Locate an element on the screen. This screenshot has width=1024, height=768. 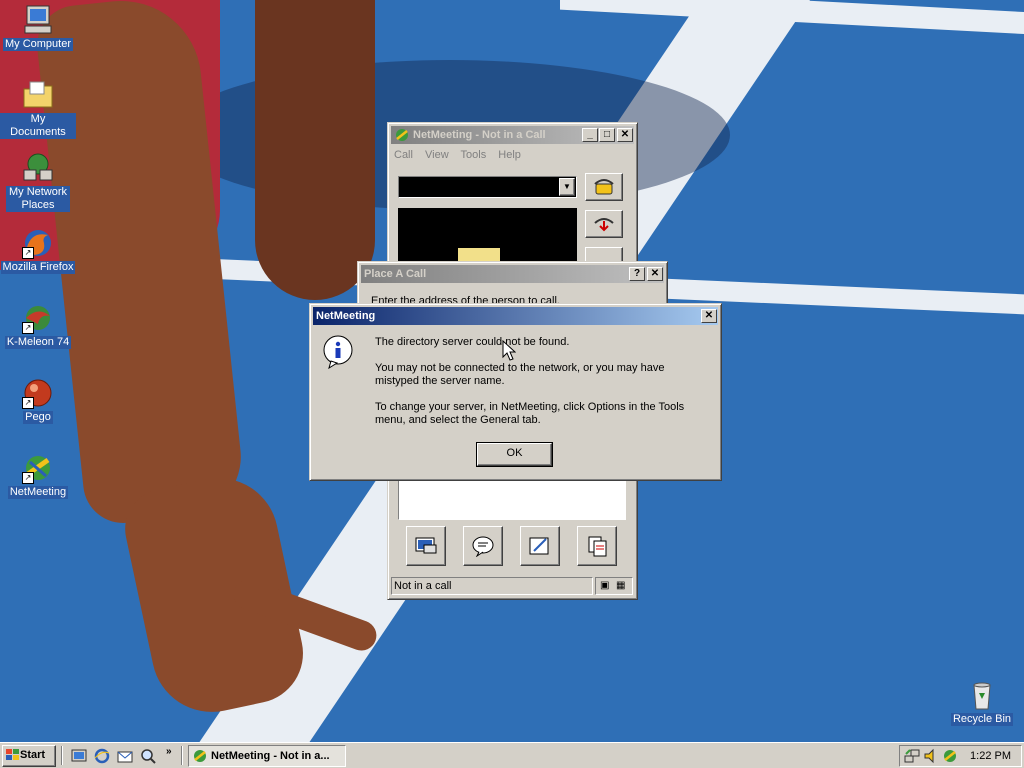
chat-icon is located at coordinates (483, 547).